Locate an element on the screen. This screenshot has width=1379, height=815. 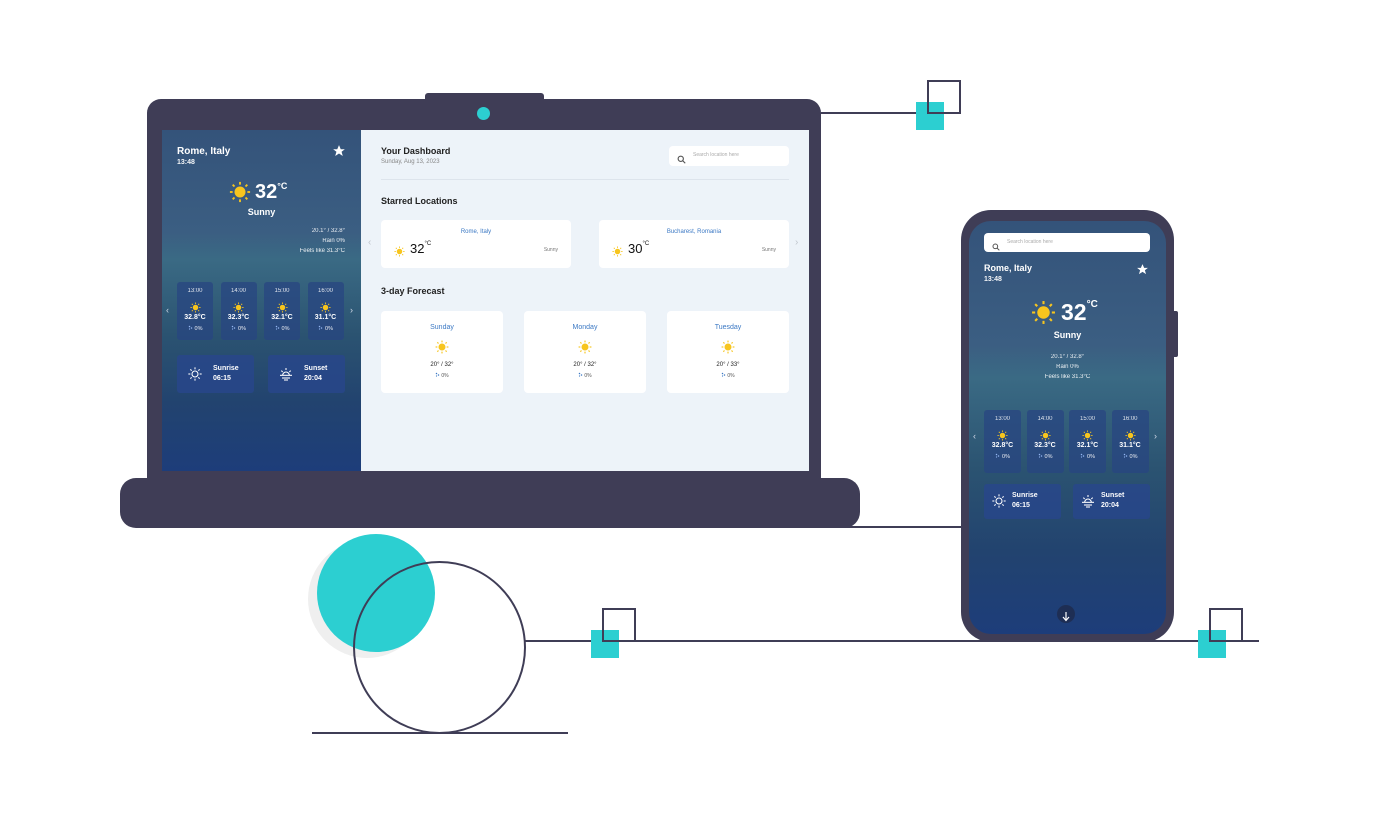
dashboard-date: Sunday, Aug 13, 2023 is located at coordinates (410, 162).